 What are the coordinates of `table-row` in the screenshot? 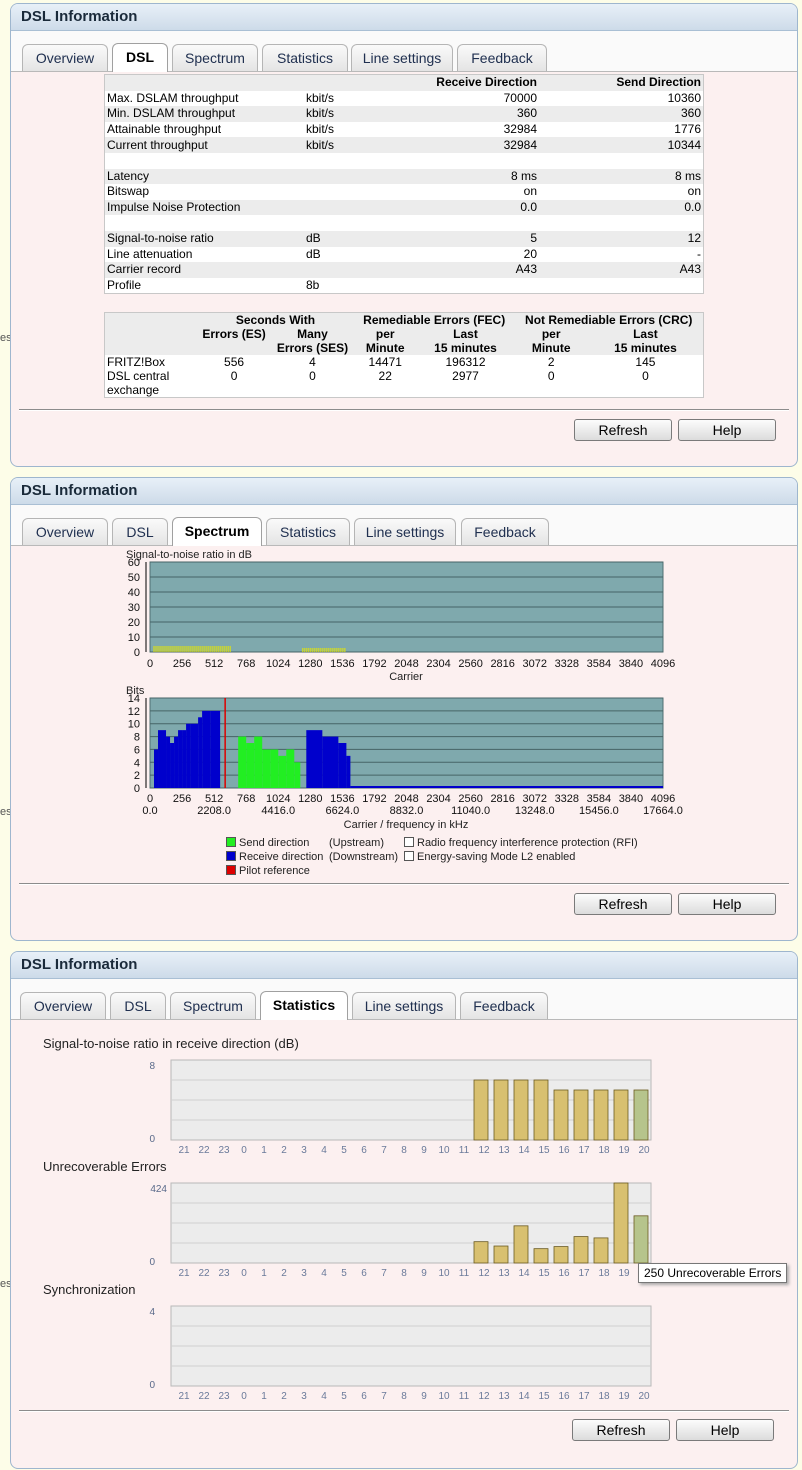 It's located at (404, 161).